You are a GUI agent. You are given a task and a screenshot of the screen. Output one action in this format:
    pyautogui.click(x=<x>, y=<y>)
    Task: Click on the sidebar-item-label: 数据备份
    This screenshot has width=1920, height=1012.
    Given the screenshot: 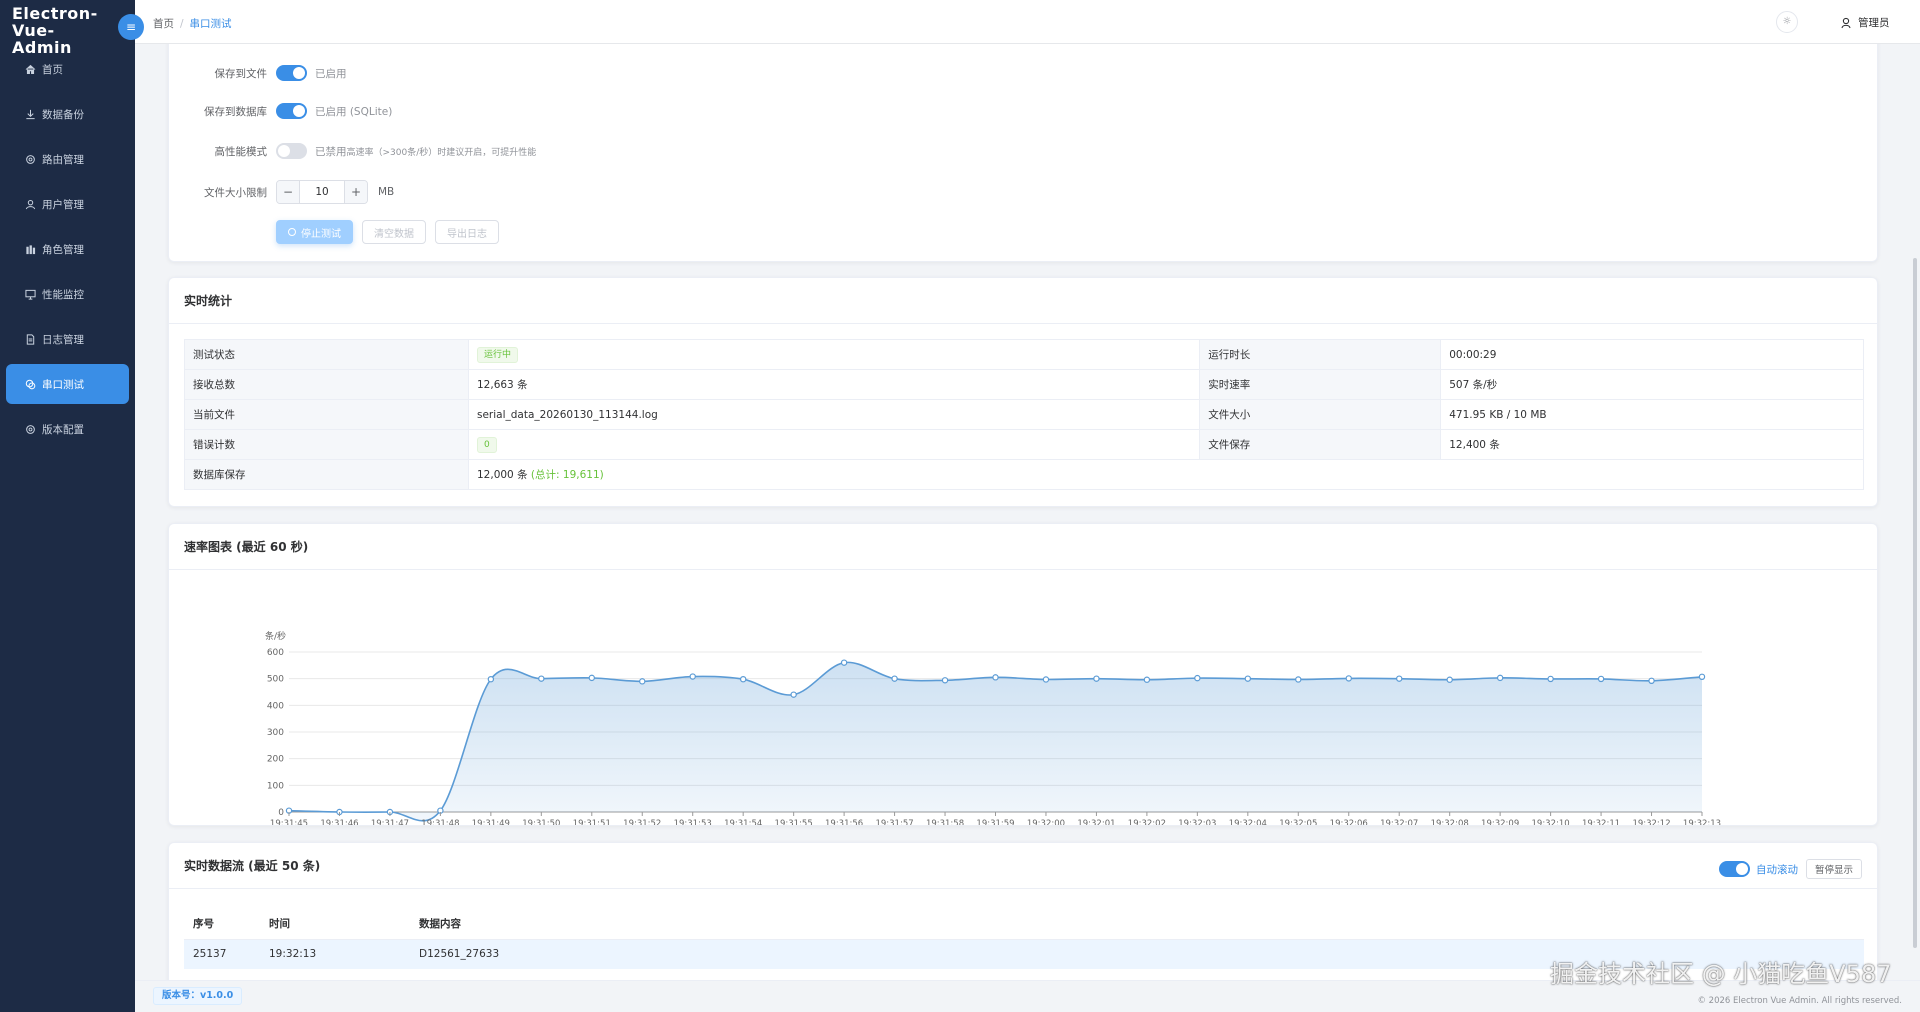 What is the action you would take?
    pyautogui.click(x=63, y=114)
    